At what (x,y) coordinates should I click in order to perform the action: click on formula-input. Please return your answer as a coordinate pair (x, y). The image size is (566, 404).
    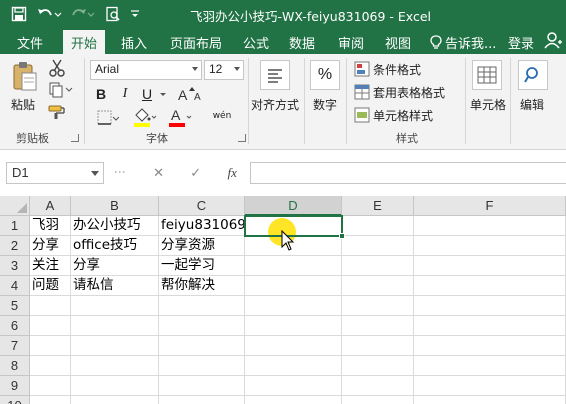
    Looking at the image, I should click on (408, 173).